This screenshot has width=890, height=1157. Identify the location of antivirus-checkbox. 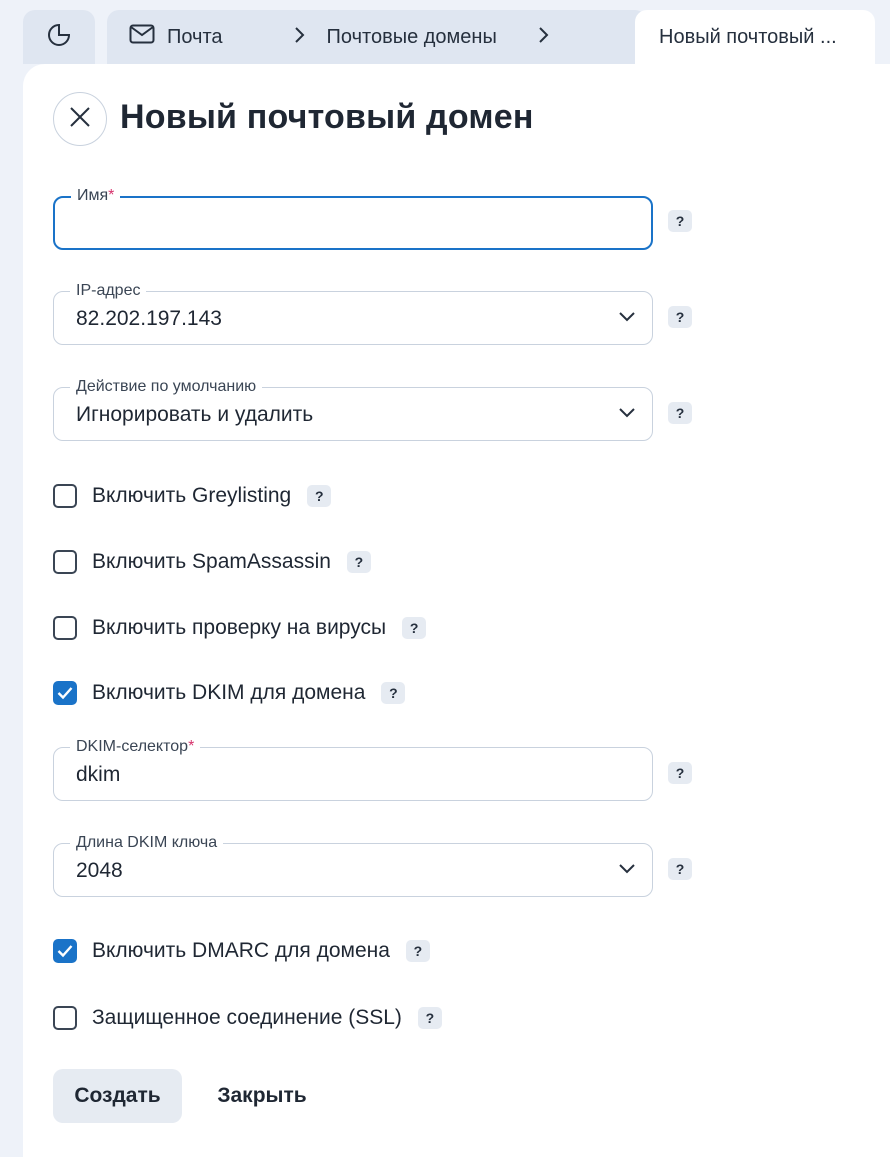
(65, 628).